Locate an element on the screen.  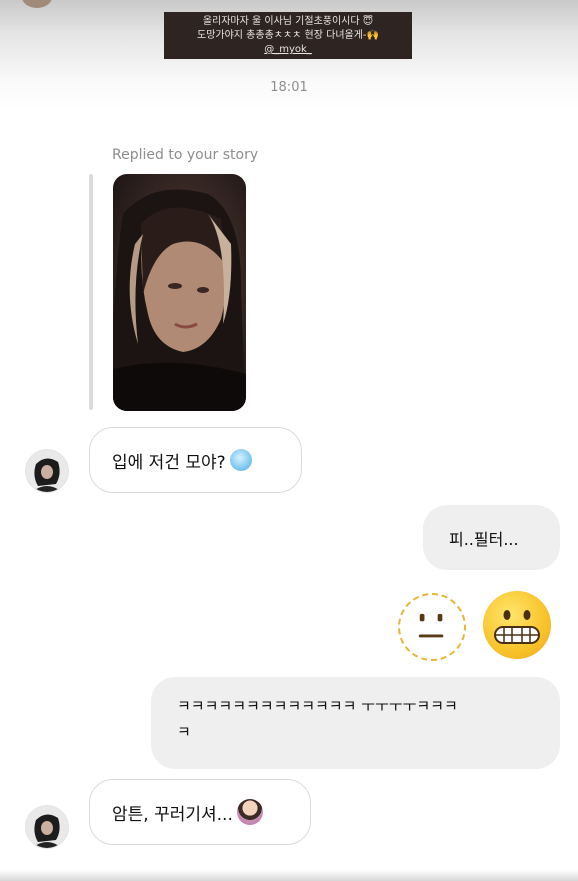
dotted-line-face-emoji-icon is located at coordinates (432, 627).